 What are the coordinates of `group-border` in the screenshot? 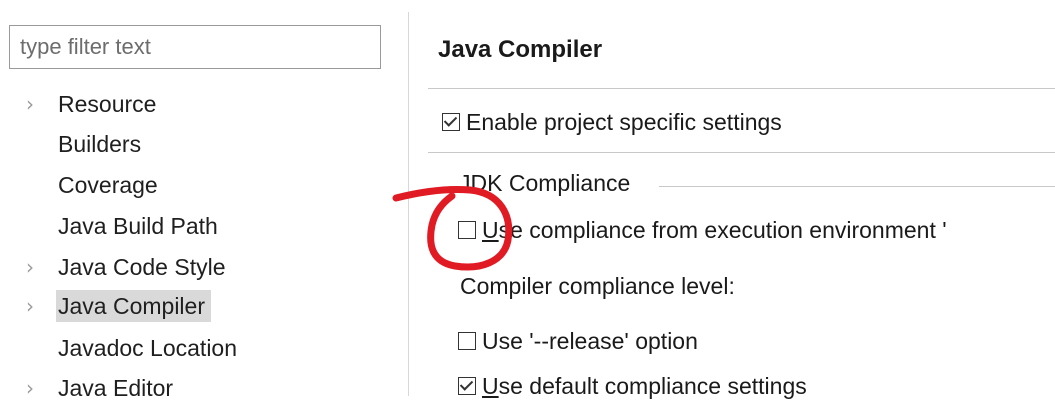 It's located at (857, 186).